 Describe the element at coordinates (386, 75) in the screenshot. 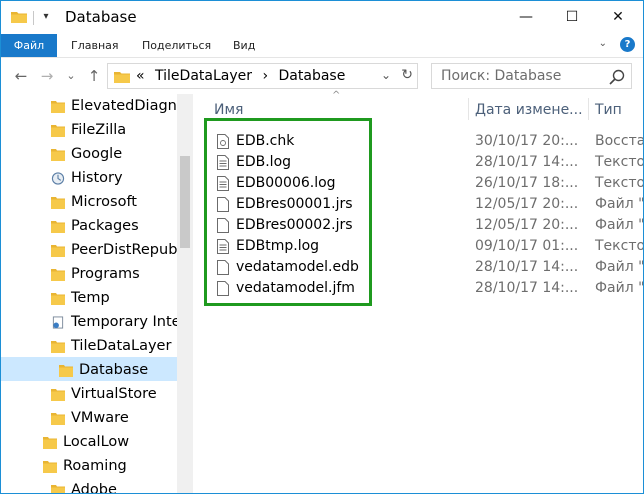

I see `address-dropdown-icon: ⌄` at that location.